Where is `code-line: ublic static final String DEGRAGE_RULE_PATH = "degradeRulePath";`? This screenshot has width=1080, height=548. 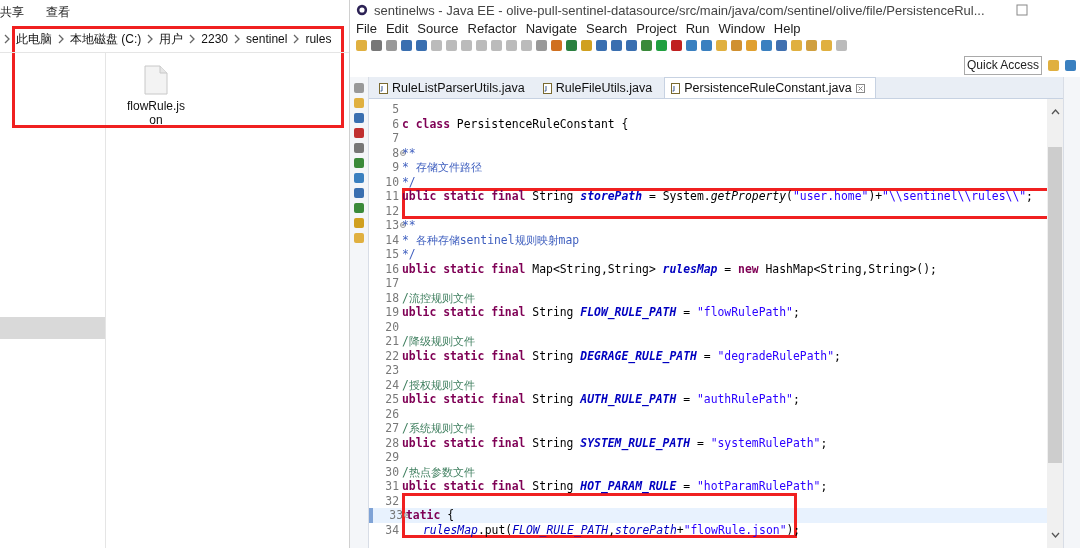
code-line: ublic static final String DEGRAGE_RULE_PATH = "degradeRulePath"; is located at coordinates (621, 355).